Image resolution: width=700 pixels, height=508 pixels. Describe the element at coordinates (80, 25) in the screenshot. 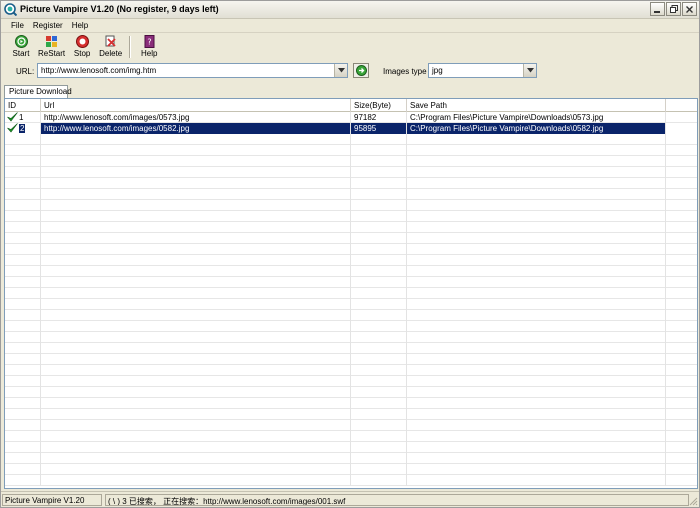

I see `menu-help: Help` at that location.